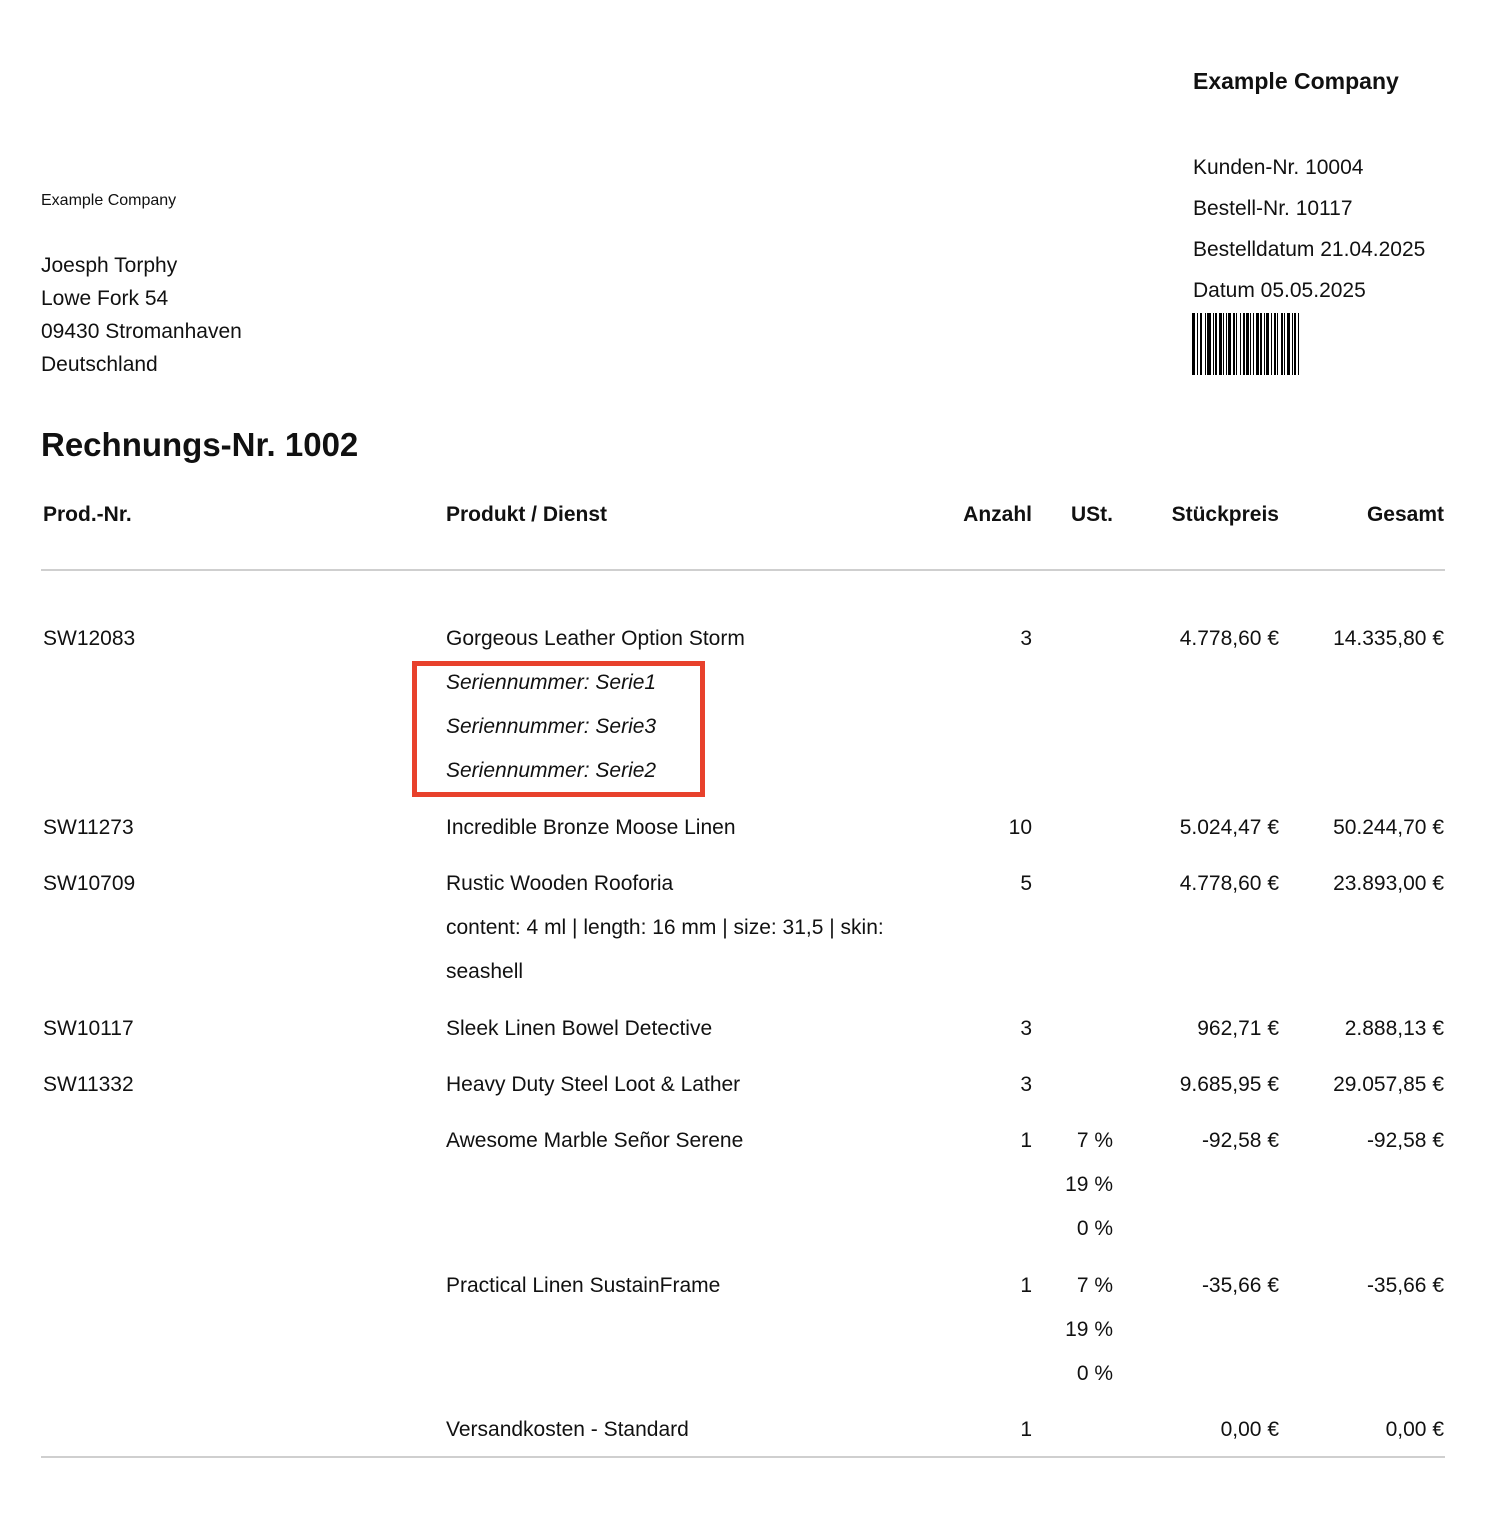 The width and height of the screenshot is (1492, 1516). Describe the element at coordinates (1240, 1285) in the screenshot. I see `row-unit-price: -35,66 €` at that location.